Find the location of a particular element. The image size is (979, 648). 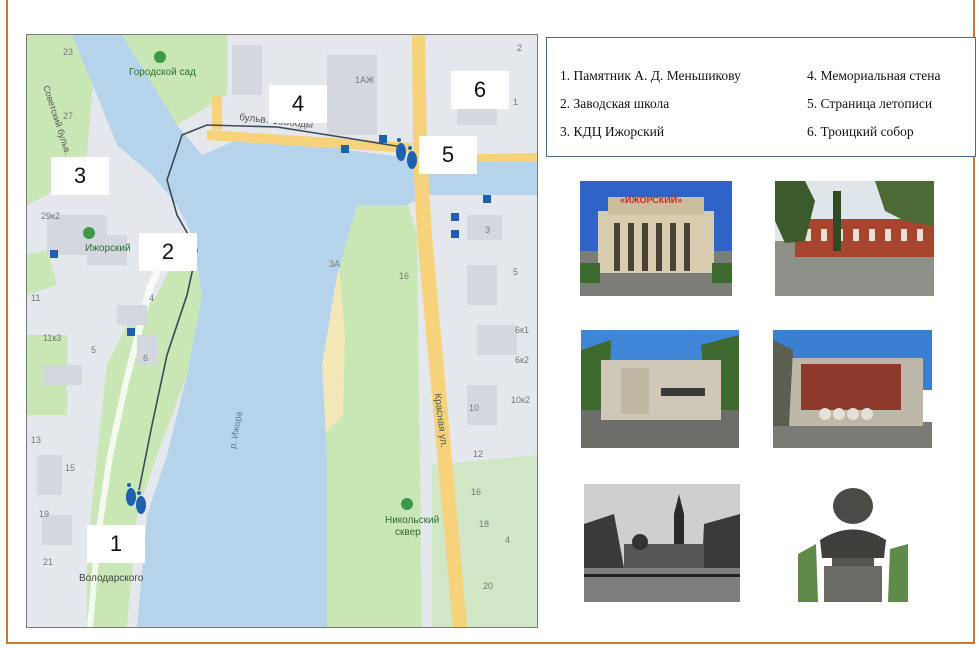

house-number: 18 is located at coordinates (484, 524).